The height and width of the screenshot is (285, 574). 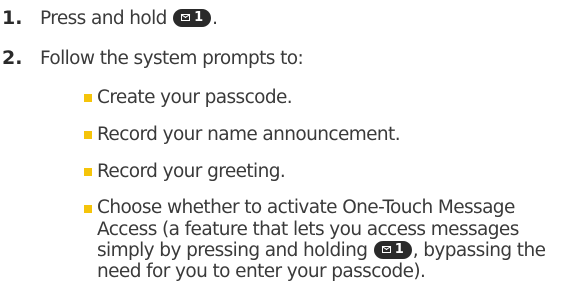 I want to click on step-1-instruction: Press and hold, so click(x=103, y=19).